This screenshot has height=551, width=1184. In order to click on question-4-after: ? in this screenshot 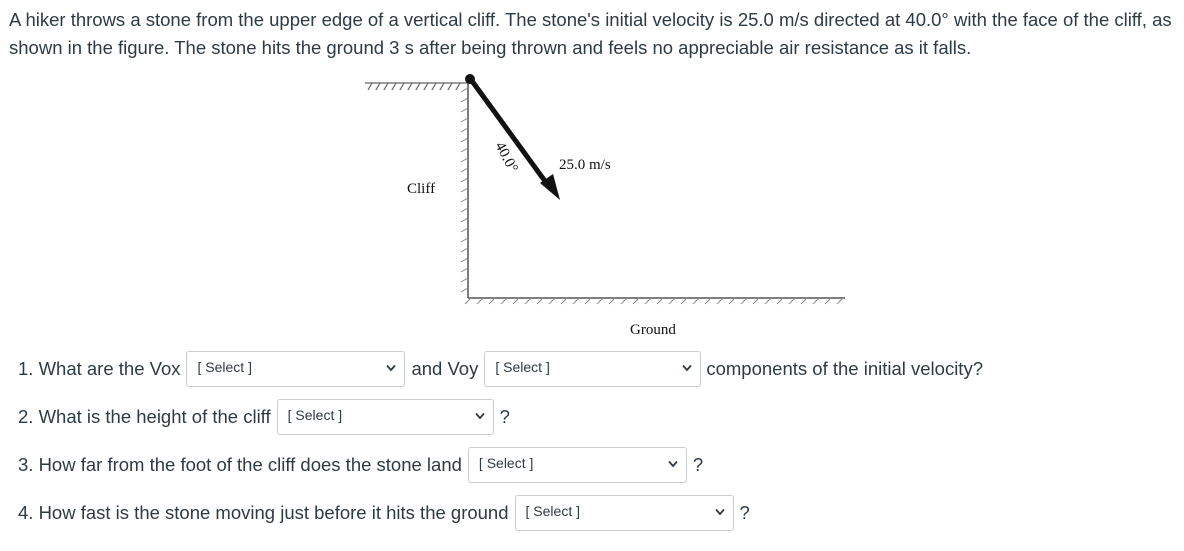, I will do `click(744, 512)`.